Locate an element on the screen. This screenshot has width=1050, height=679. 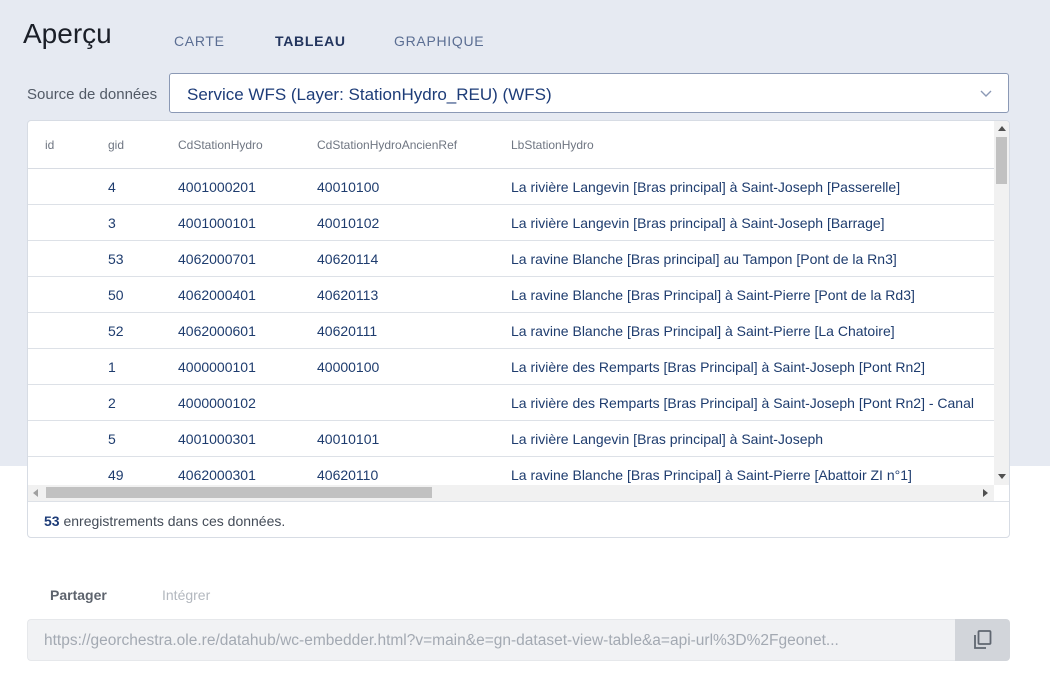
source-label: Source de données is located at coordinates (92, 94).